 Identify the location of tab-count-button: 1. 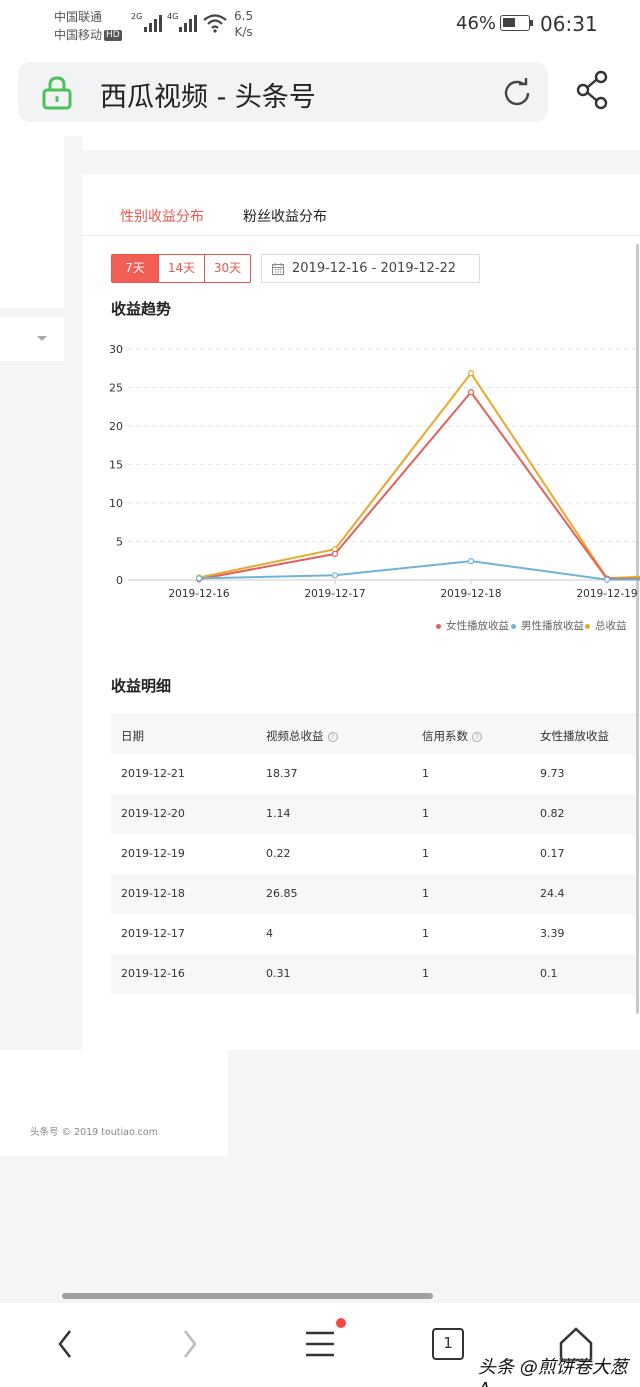
(448, 1344).